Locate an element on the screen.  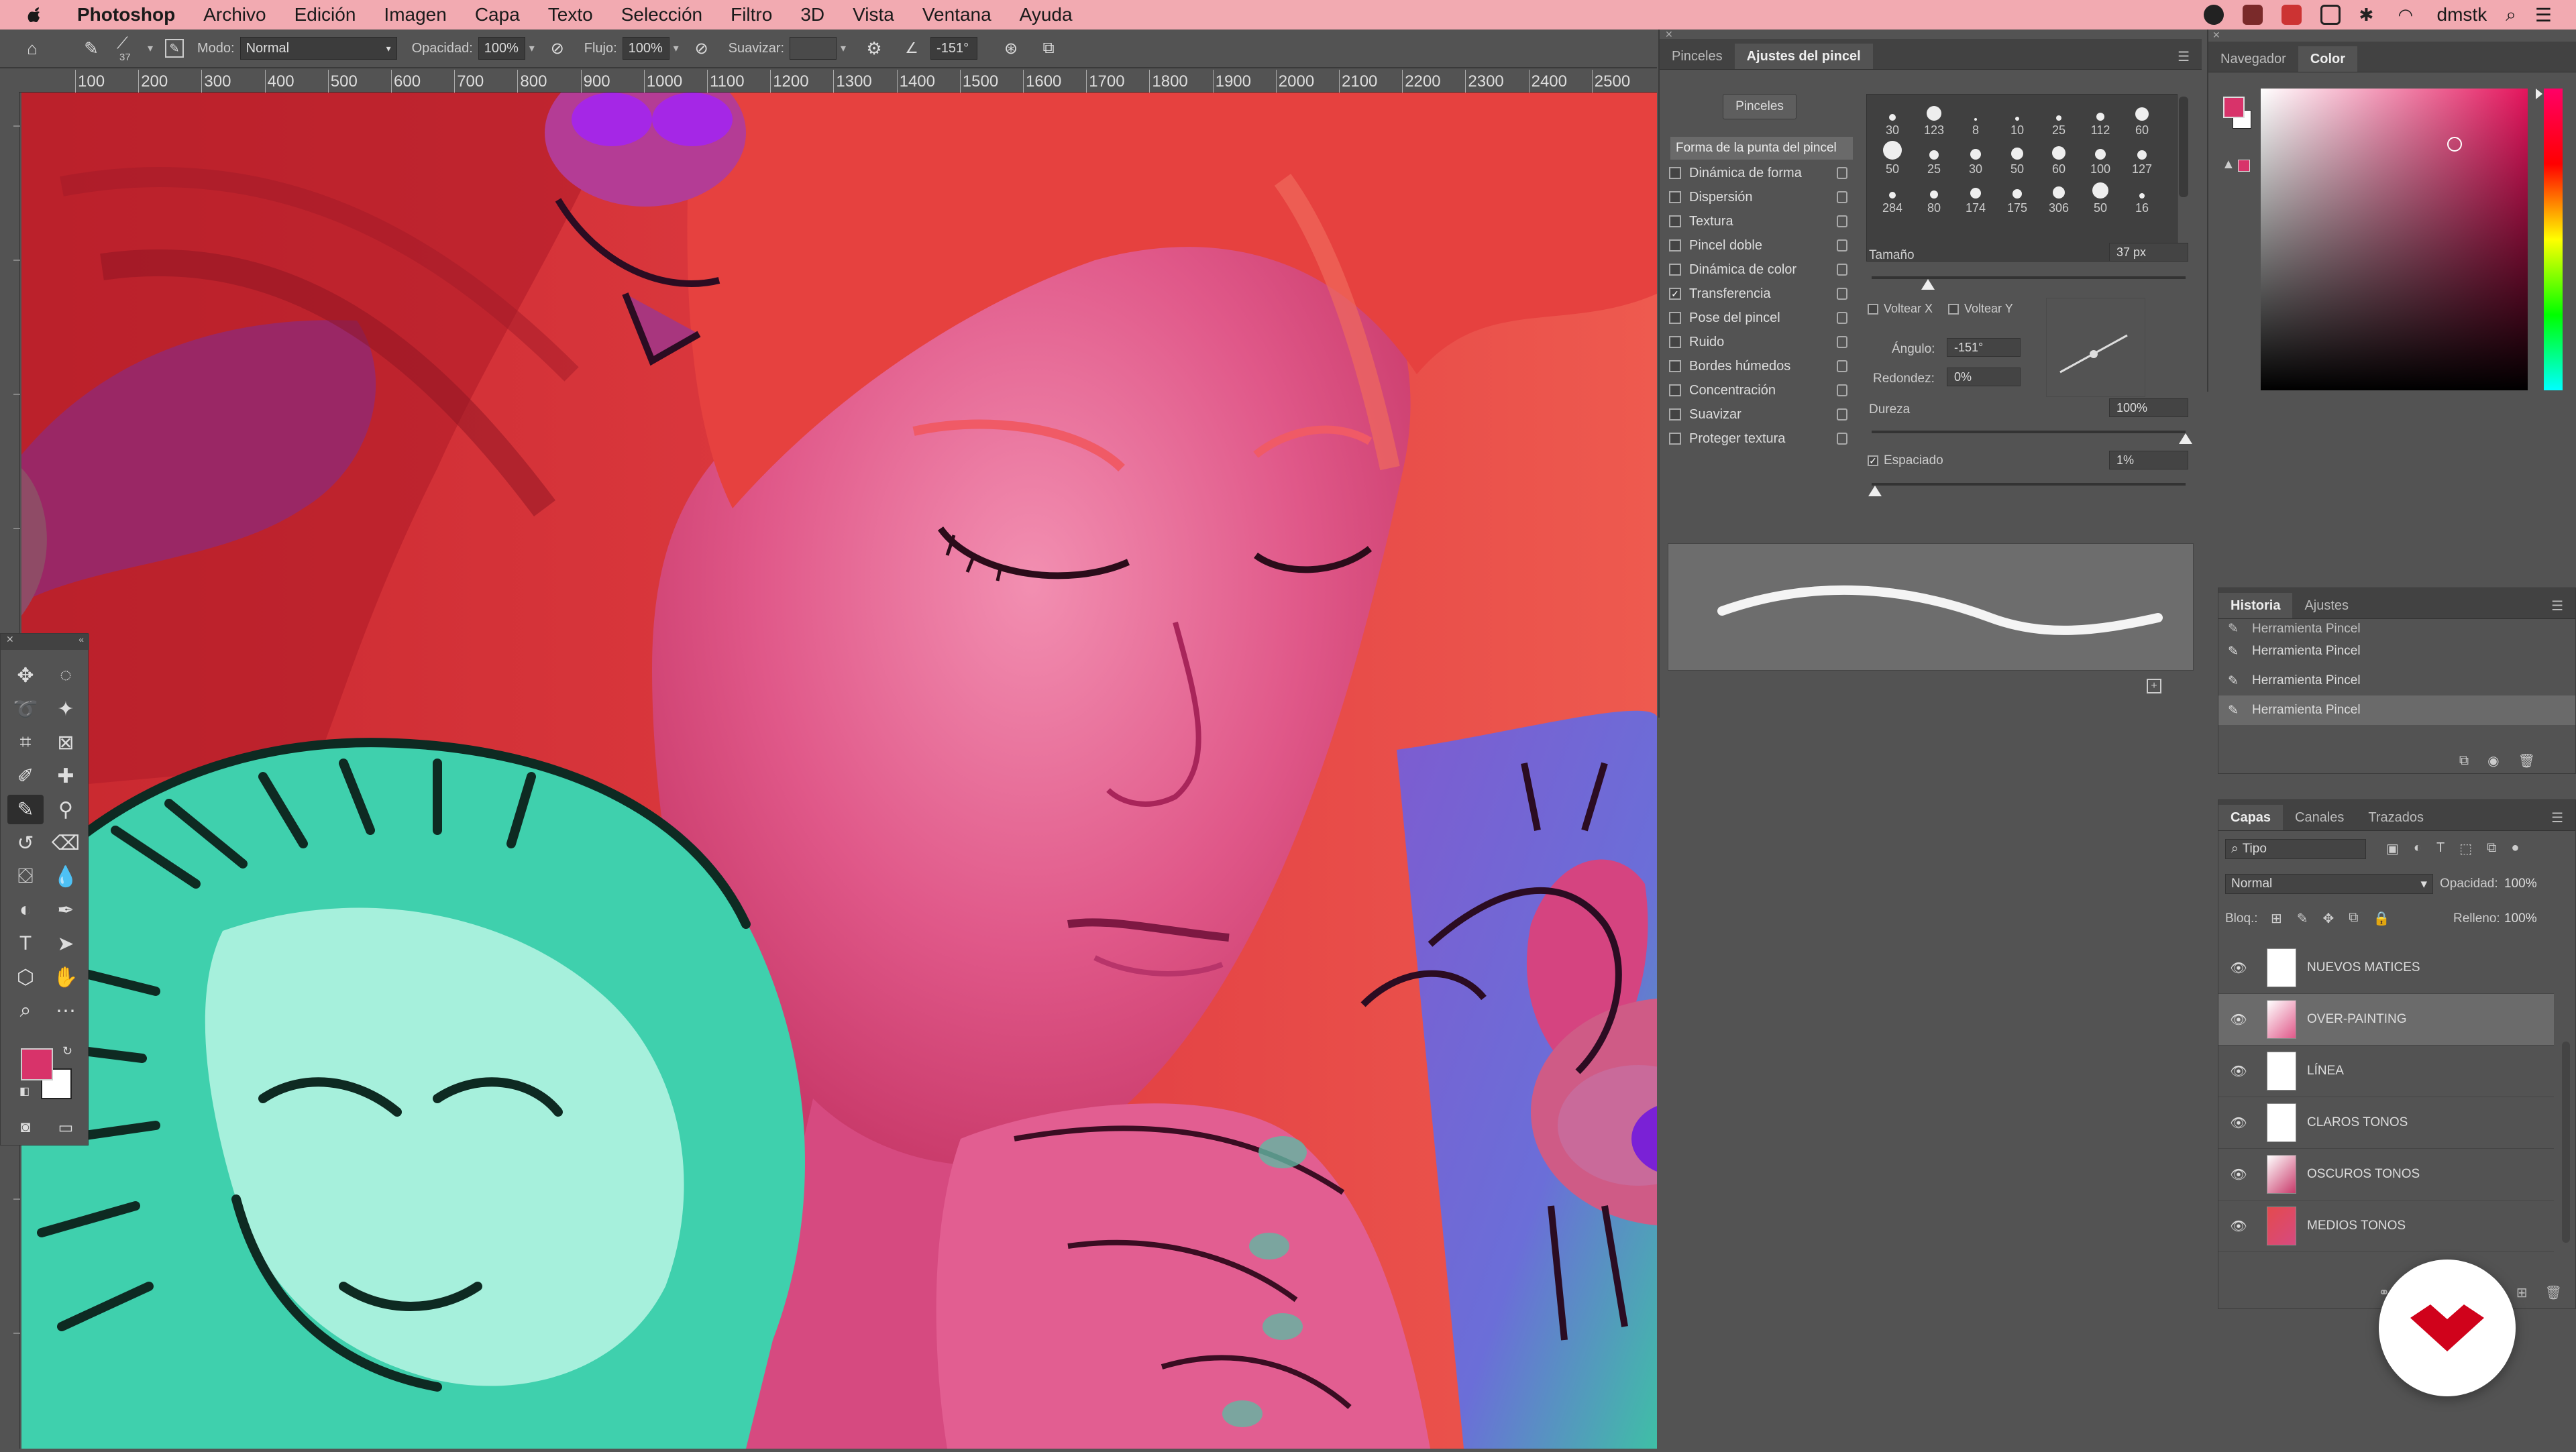
lock-pixels-icon: ✎ is located at coordinates (2302, 918).